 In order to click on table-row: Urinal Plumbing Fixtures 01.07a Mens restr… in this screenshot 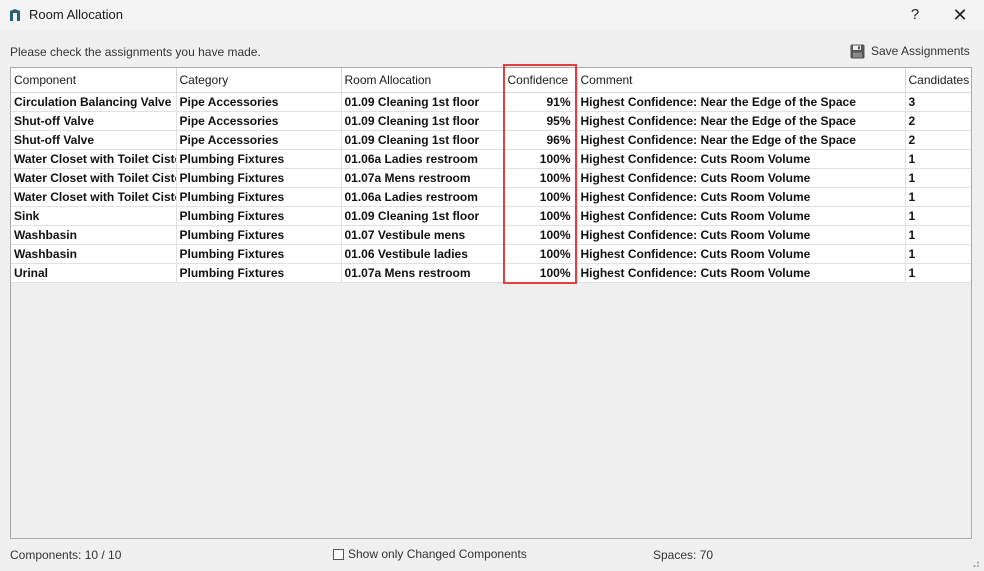, I will do `click(491, 273)`.